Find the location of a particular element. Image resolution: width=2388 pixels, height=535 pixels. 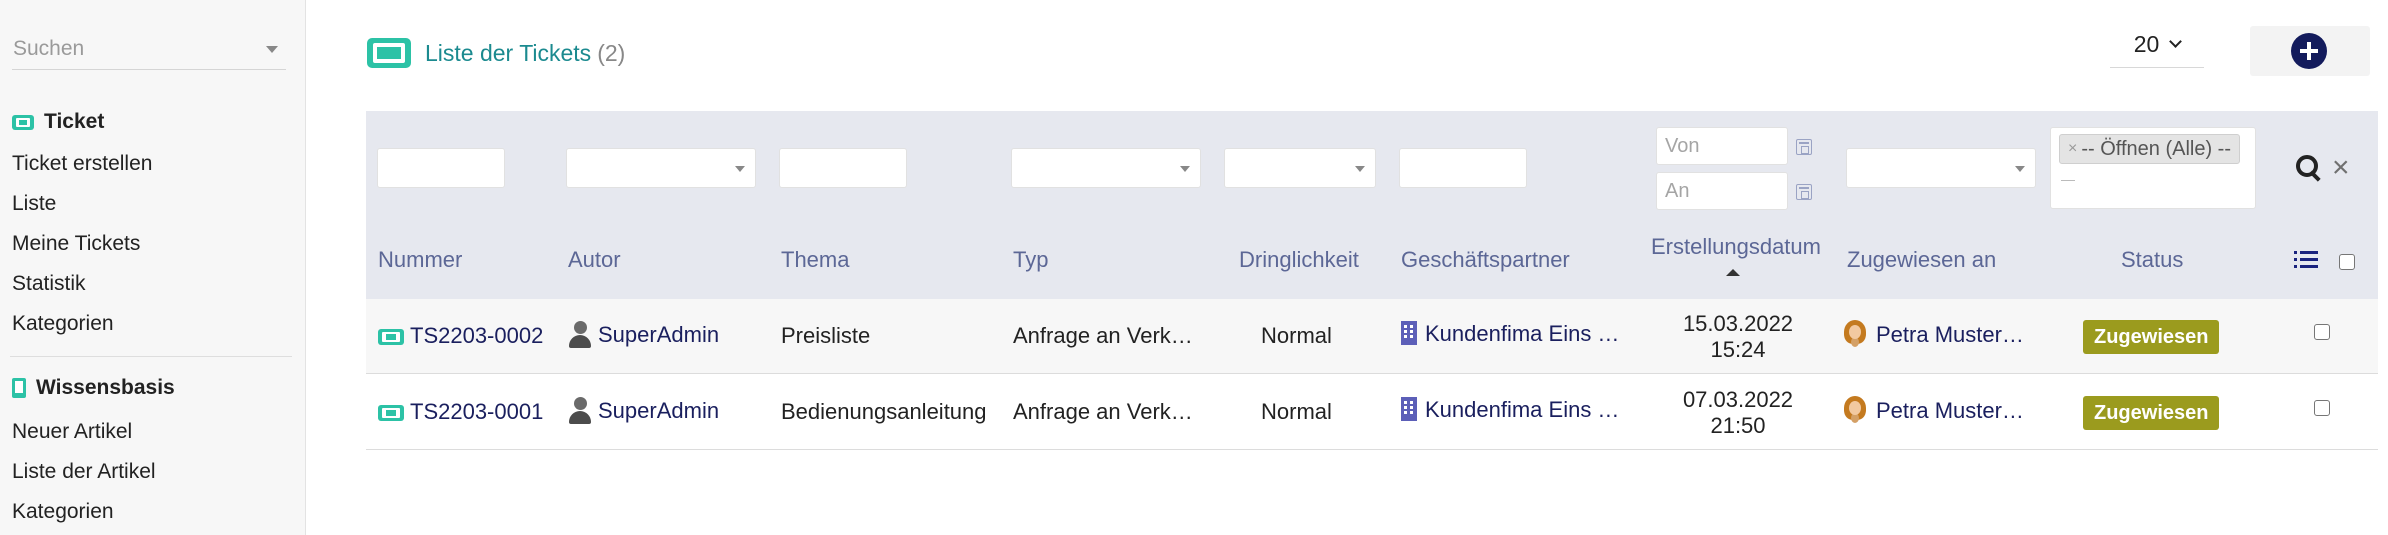

filter-nummer is located at coordinates (441, 168).